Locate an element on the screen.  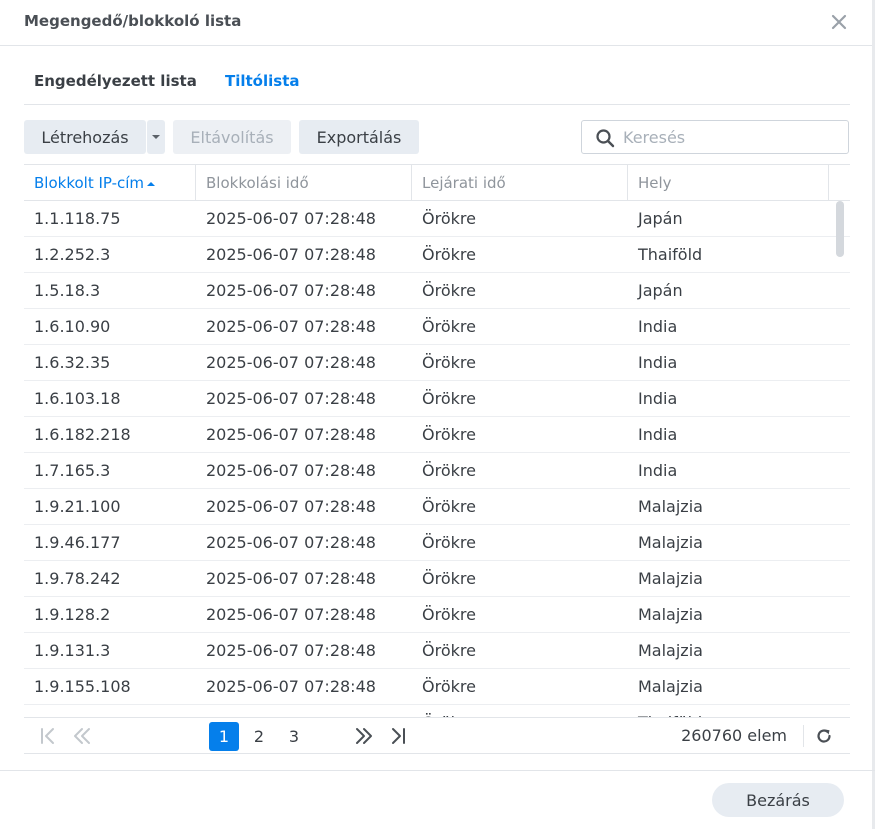
footer-divider is located at coordinates (437, 770).